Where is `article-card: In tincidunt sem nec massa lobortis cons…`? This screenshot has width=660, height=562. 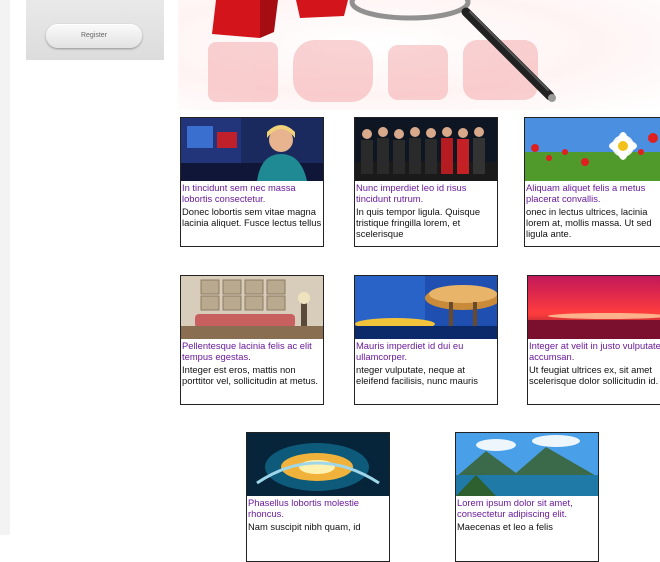 article-card: In tincidunt sem nec massa lobortis cons… is located at coordinates (252, 182).